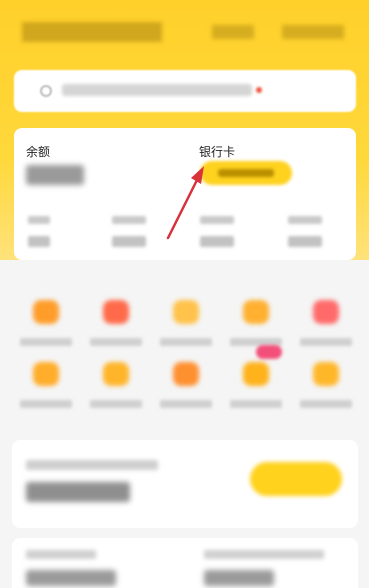 This screenshot has width=369, height=588. What do you see at coordinates (92, 32) in the screenshot?
I see `app-title-blurred` at bounding box center [92, 32].